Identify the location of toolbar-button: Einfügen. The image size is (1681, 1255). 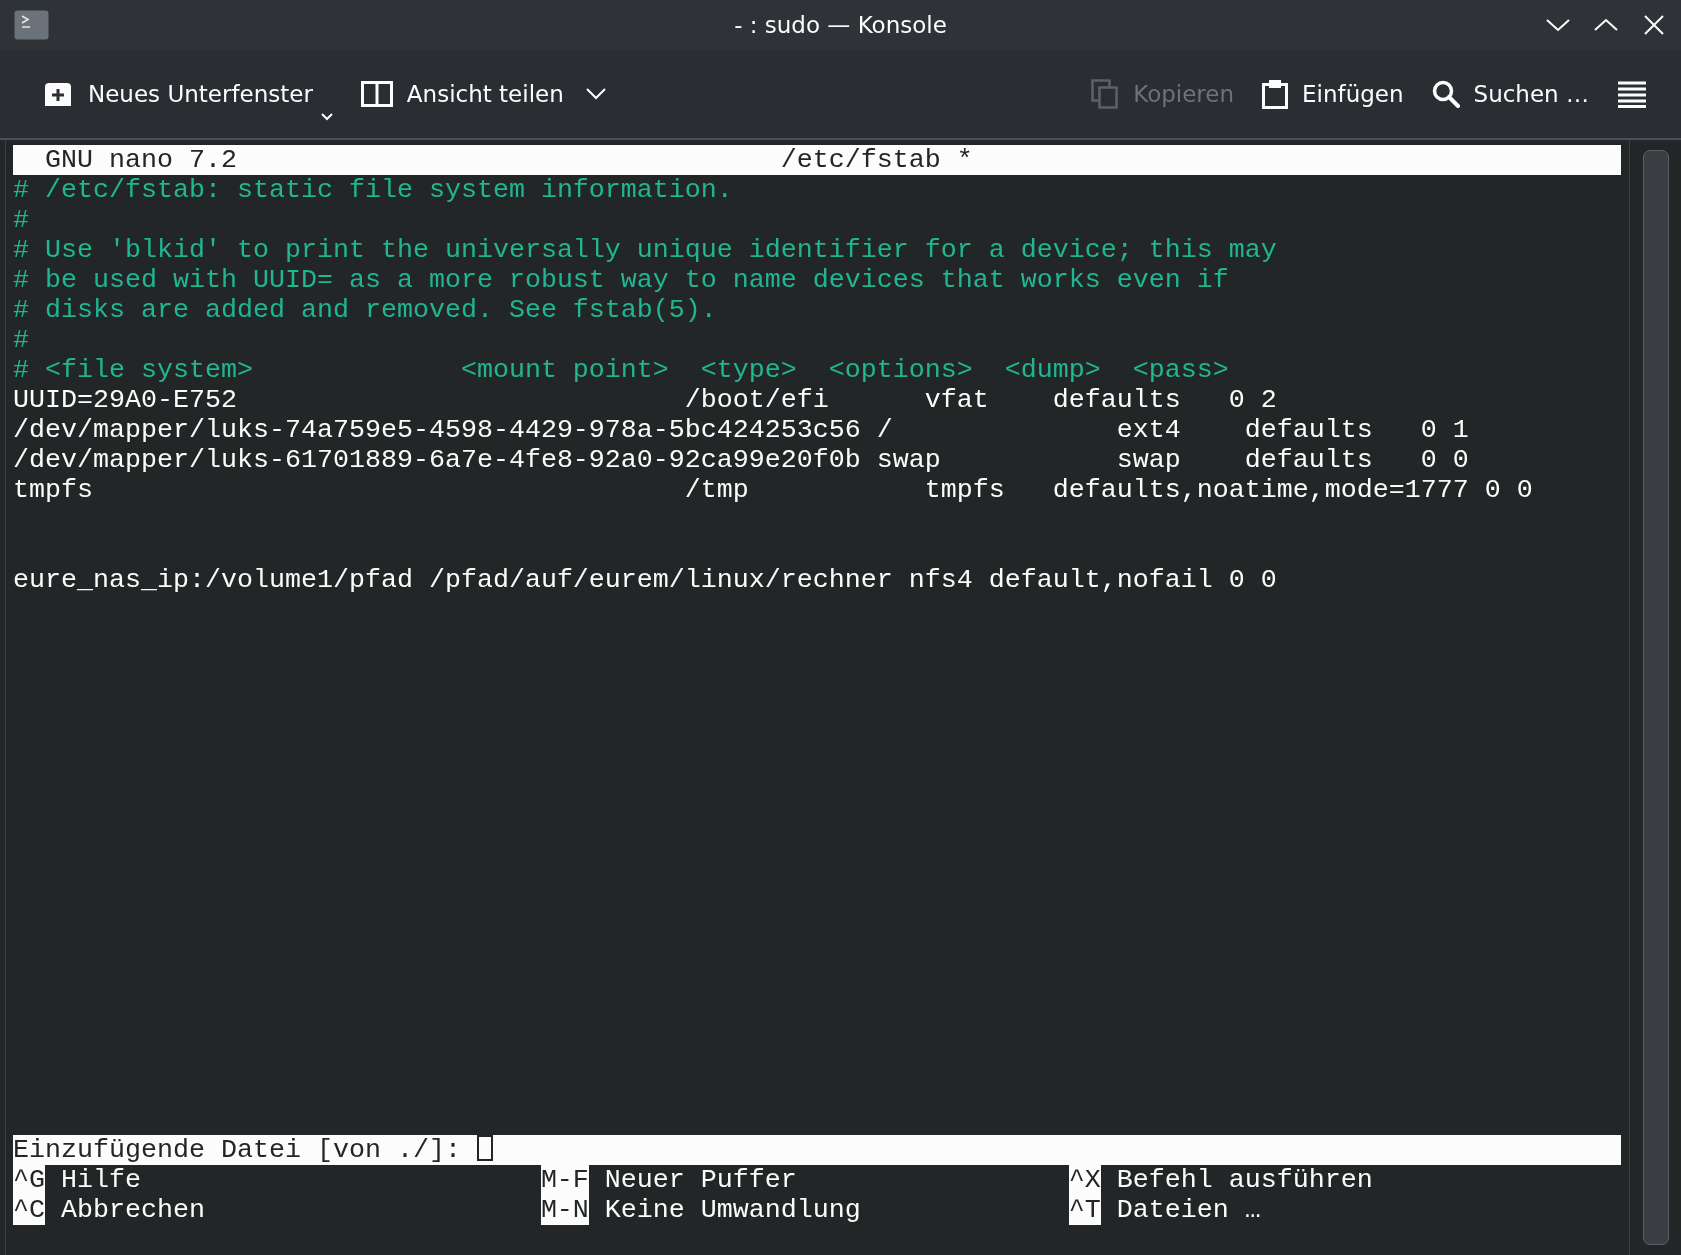
(1333, 94).